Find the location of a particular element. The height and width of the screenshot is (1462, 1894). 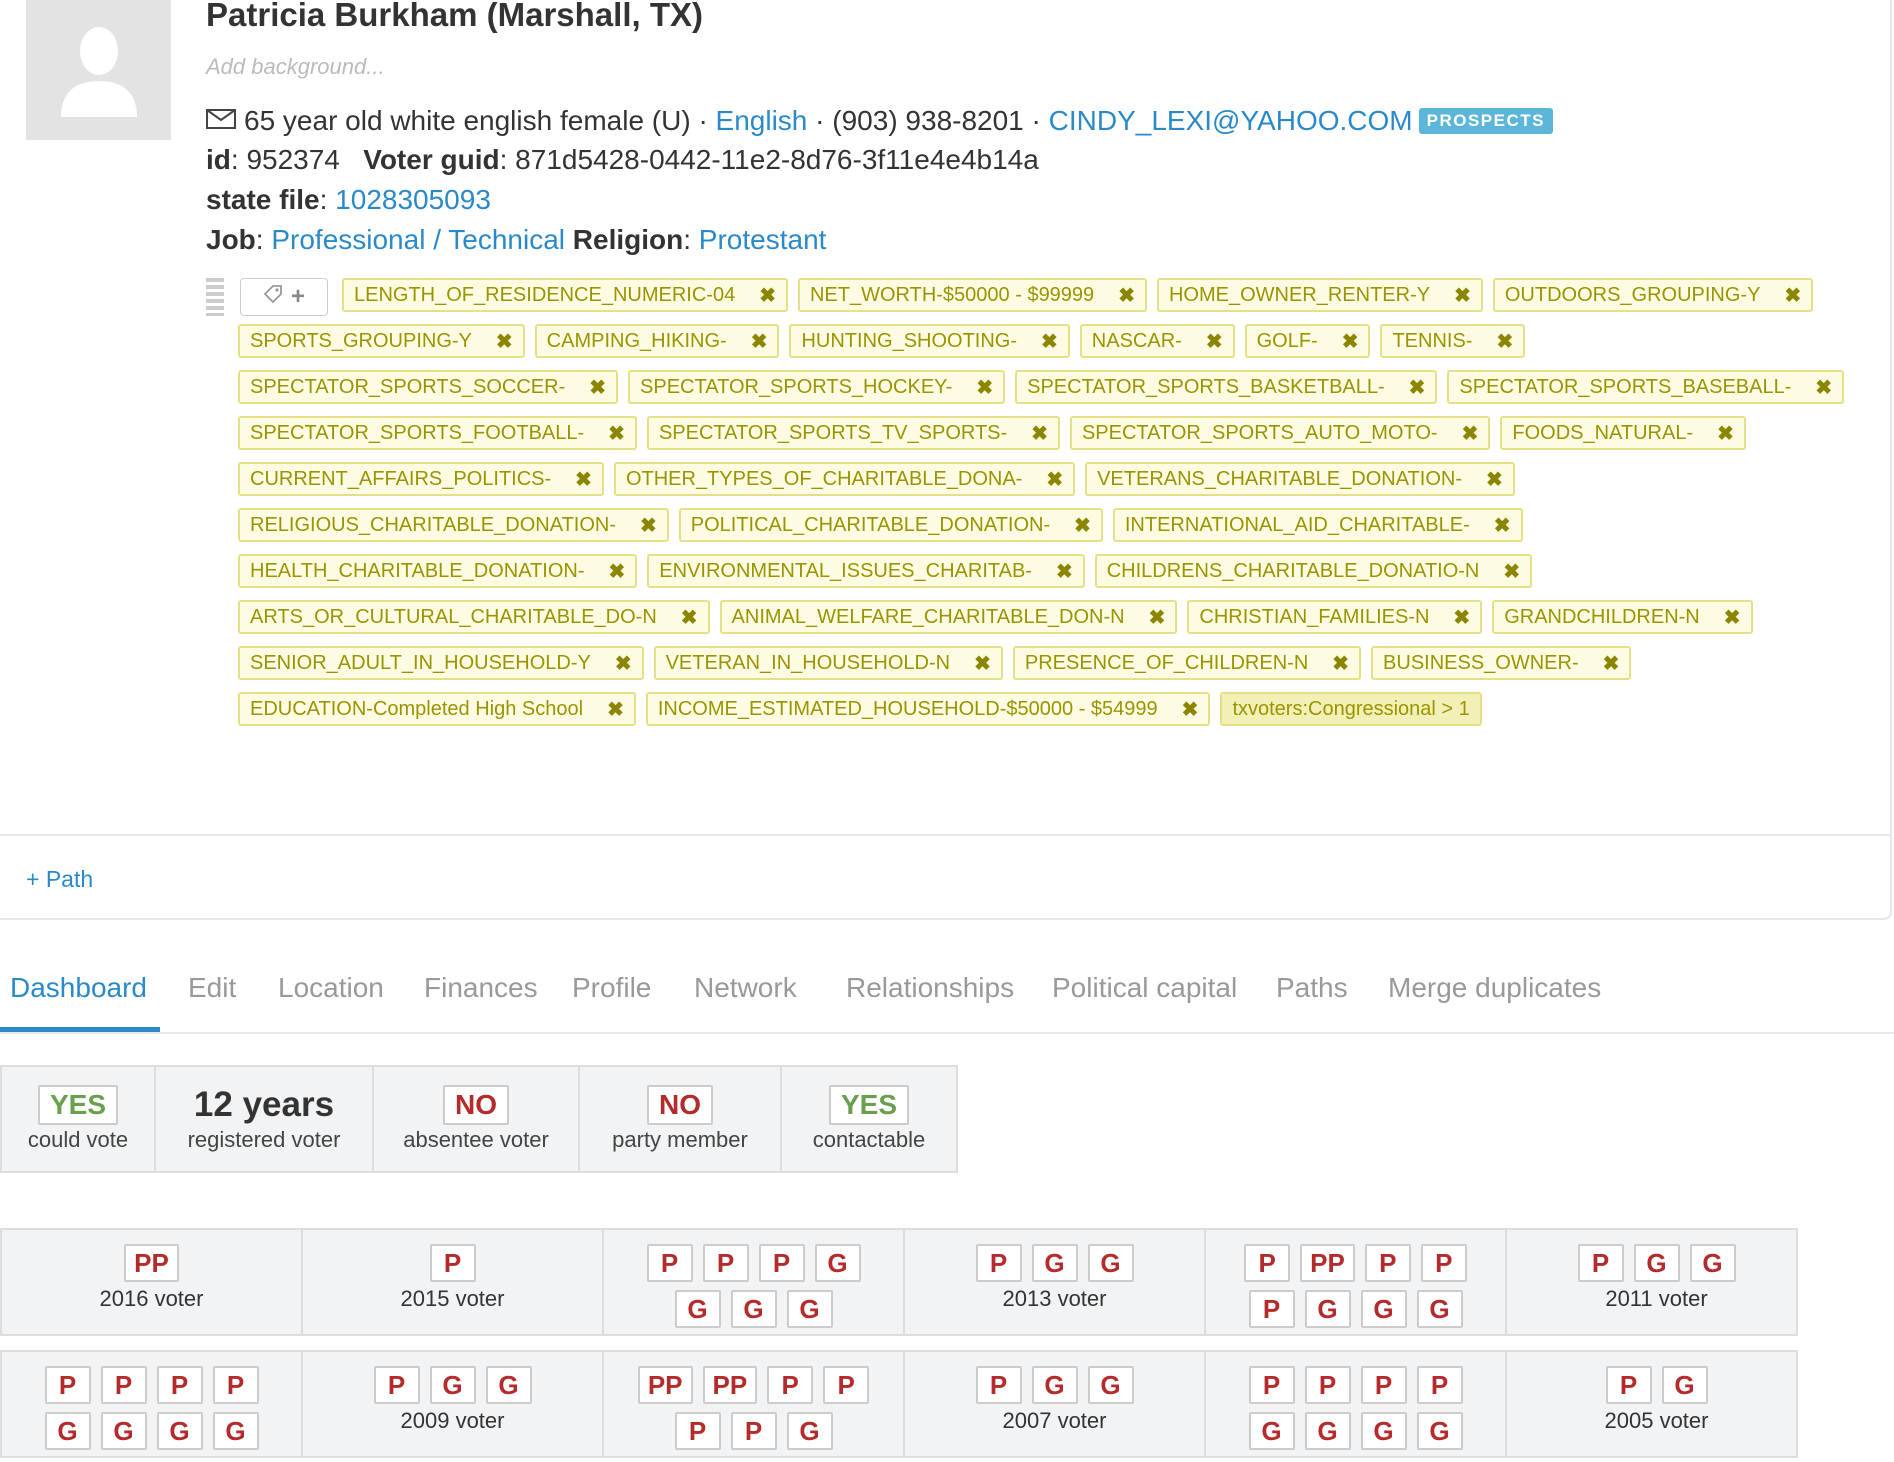

tab-edit: Edit is located at coordinates (212, 988).